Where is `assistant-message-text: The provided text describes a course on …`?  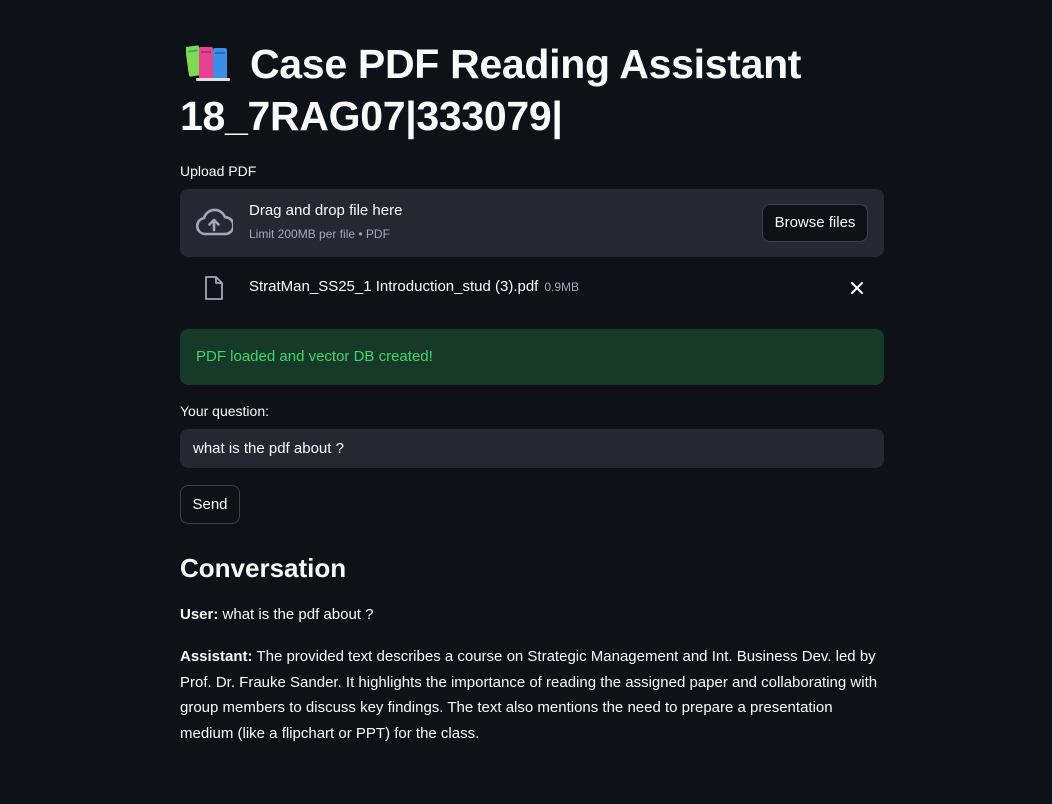 assistant-message-text: The provided text describes a course on … is located at coordinates (529, 695).